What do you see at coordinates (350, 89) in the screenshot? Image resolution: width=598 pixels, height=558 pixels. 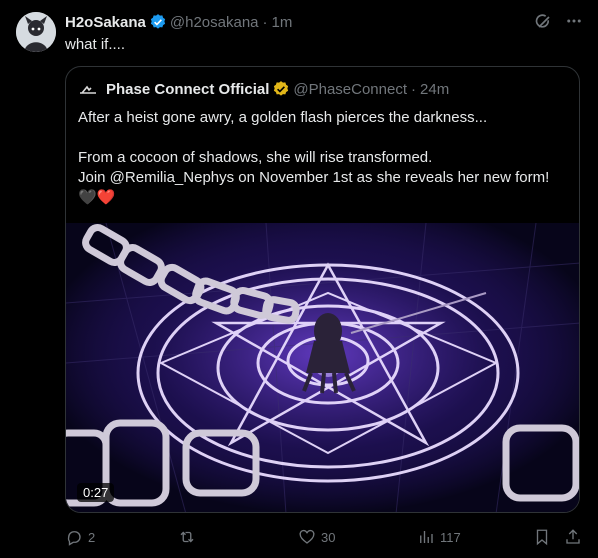 I see `quote-author-handle: @PhaseConnect` at bounding box center [350, 89].